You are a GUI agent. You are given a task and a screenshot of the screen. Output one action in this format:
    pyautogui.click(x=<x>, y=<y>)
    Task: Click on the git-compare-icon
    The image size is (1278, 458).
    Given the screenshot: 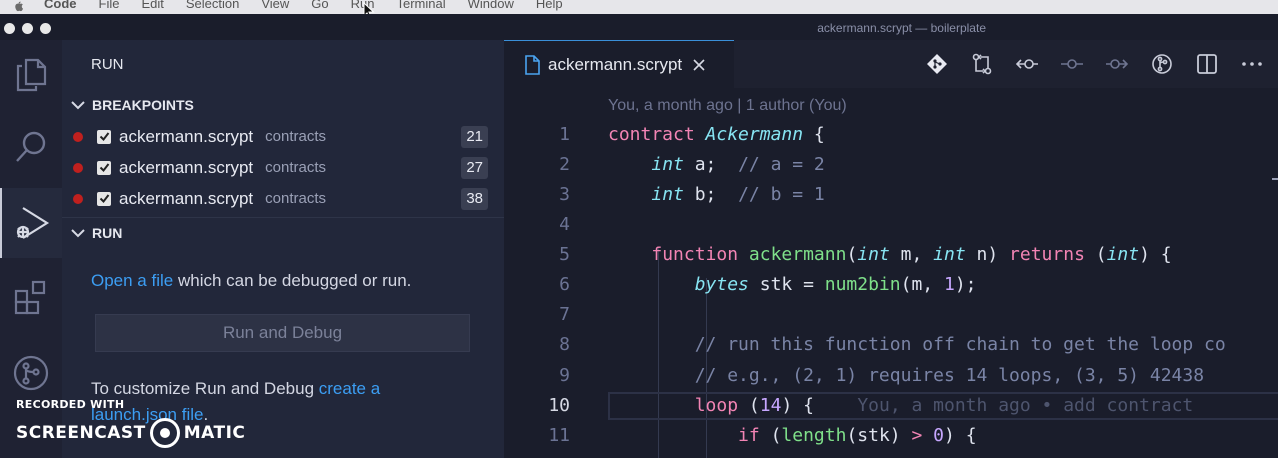 What is the action you would take?
    pyautogui.click(x=982, y=64)
    